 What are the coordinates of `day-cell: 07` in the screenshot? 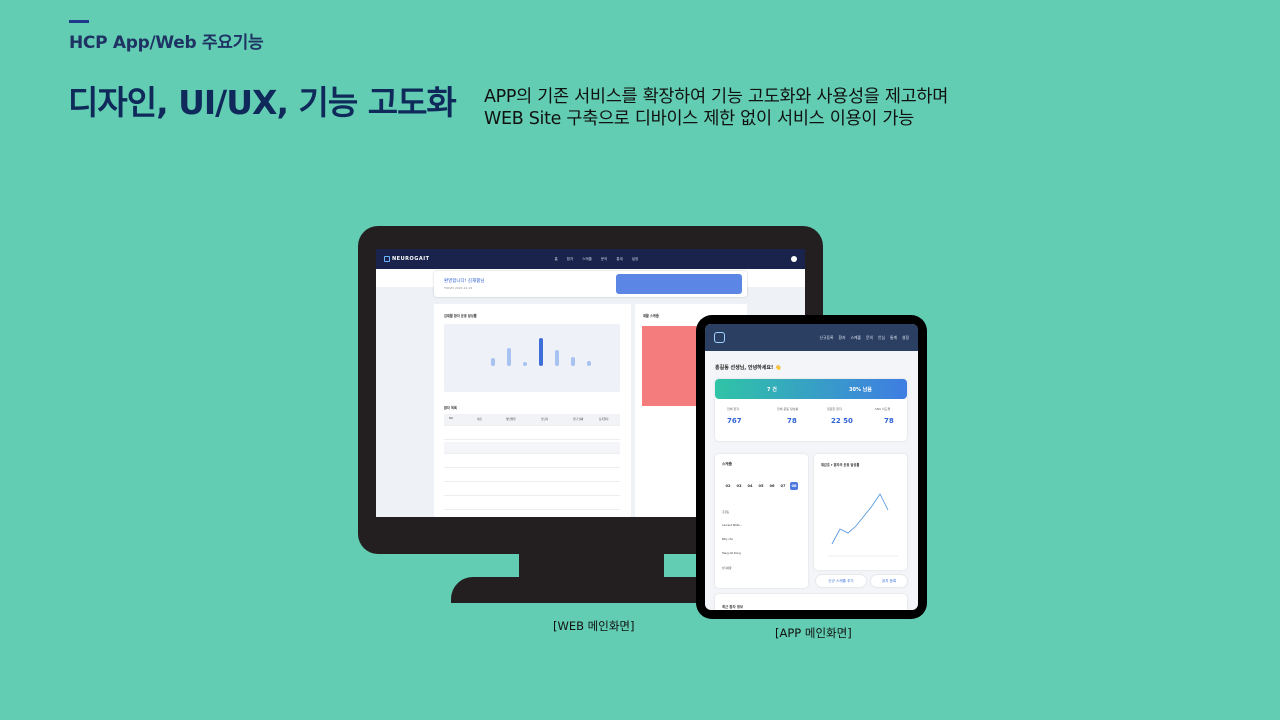 It's located at (783, 486).